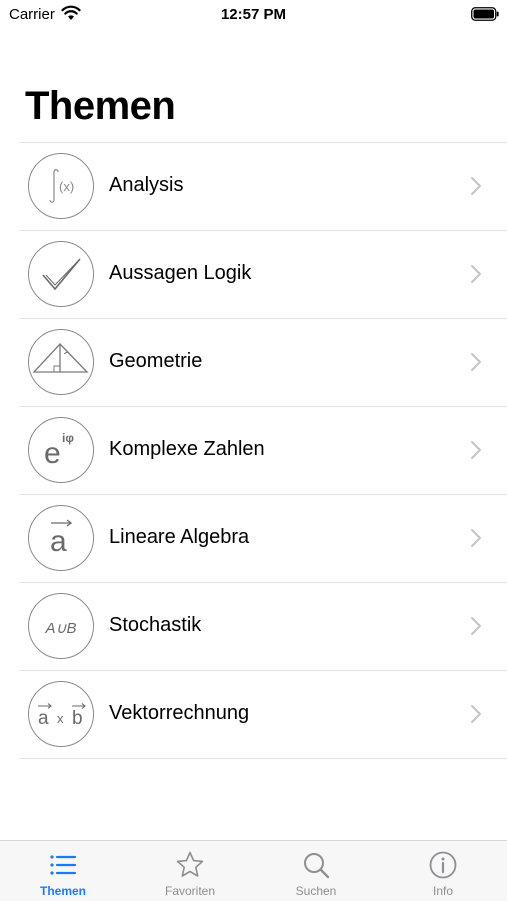 The height and width of the screenshot is (901, 507). Describe the element at coordinates (61, 274) in the screenshot. I see `checkmark-icon` at that location.